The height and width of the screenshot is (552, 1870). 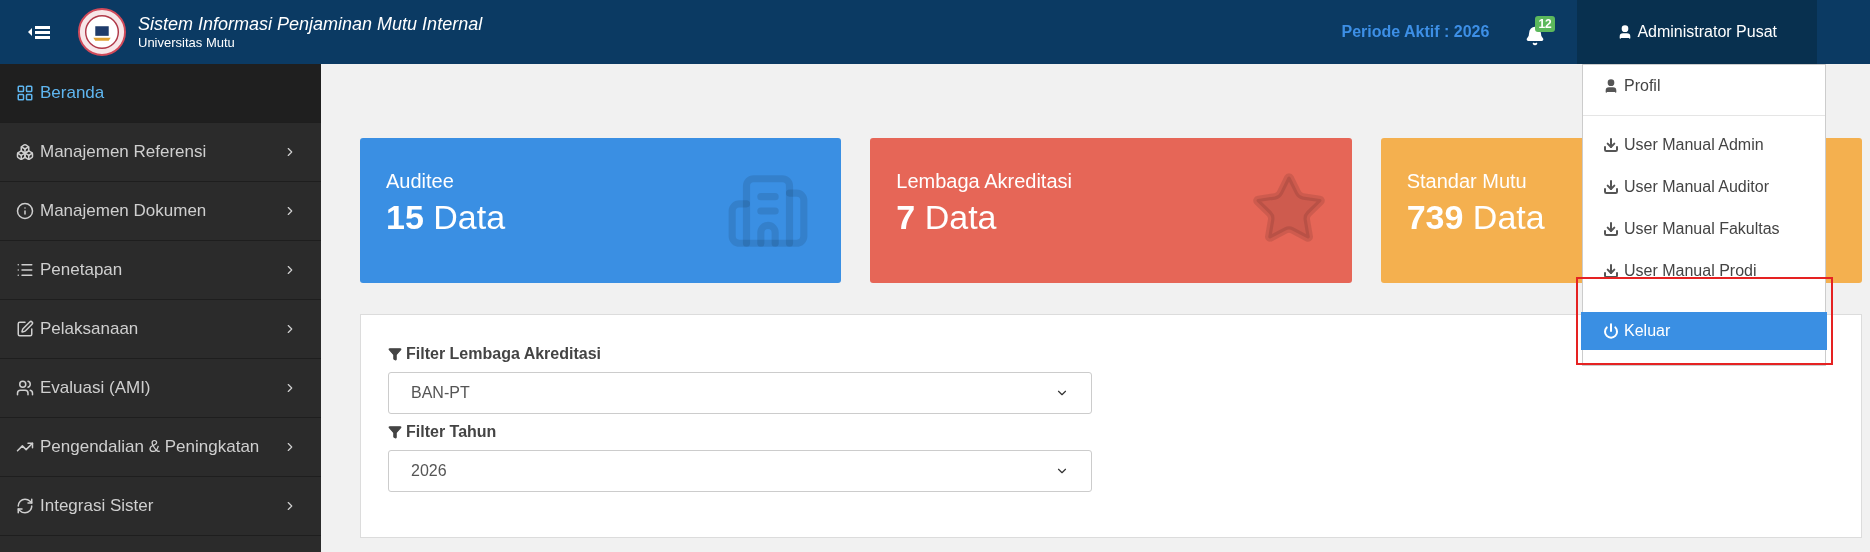 I want to click on user-menu-button: Administrator Pusat, so click(x=1697, y=32).